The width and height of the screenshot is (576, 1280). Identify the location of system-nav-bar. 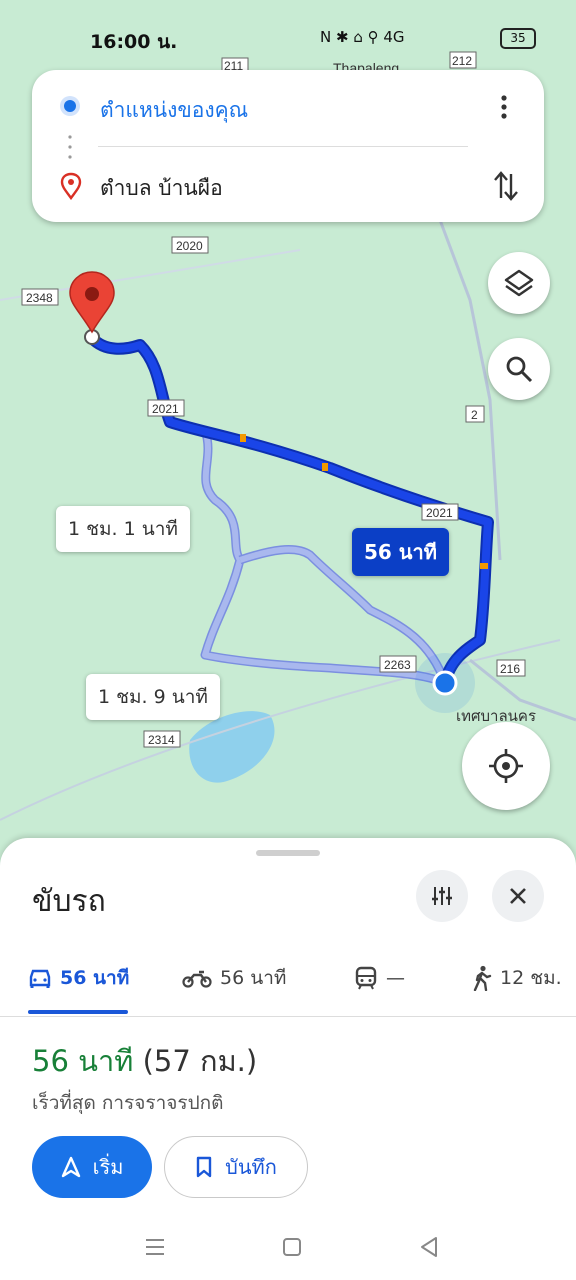
(288, 1247).